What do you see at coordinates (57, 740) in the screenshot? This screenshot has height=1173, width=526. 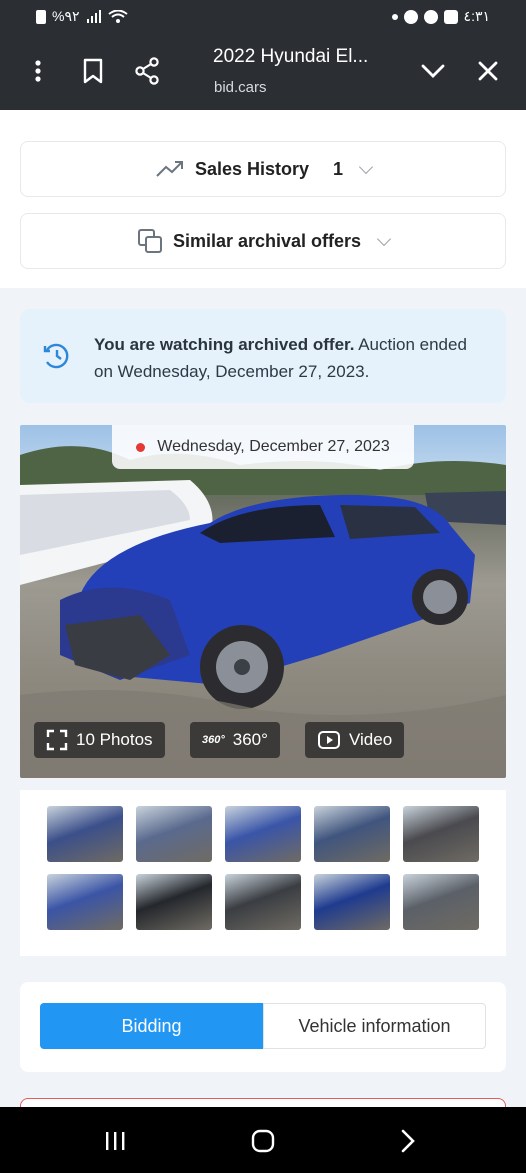 I see `fullscreen-icon` at bounding box center [57, 740].